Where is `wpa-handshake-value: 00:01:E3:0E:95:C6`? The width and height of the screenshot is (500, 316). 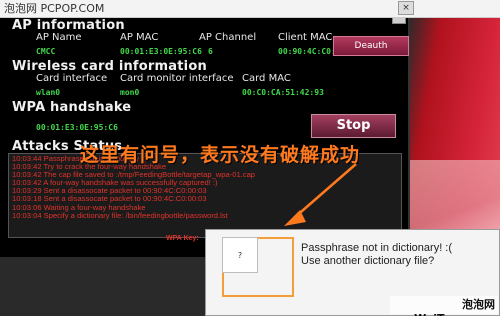 wpa-handshake-value: 00:01:E3:0E:95:C6 is located at coordinates (77, 127).